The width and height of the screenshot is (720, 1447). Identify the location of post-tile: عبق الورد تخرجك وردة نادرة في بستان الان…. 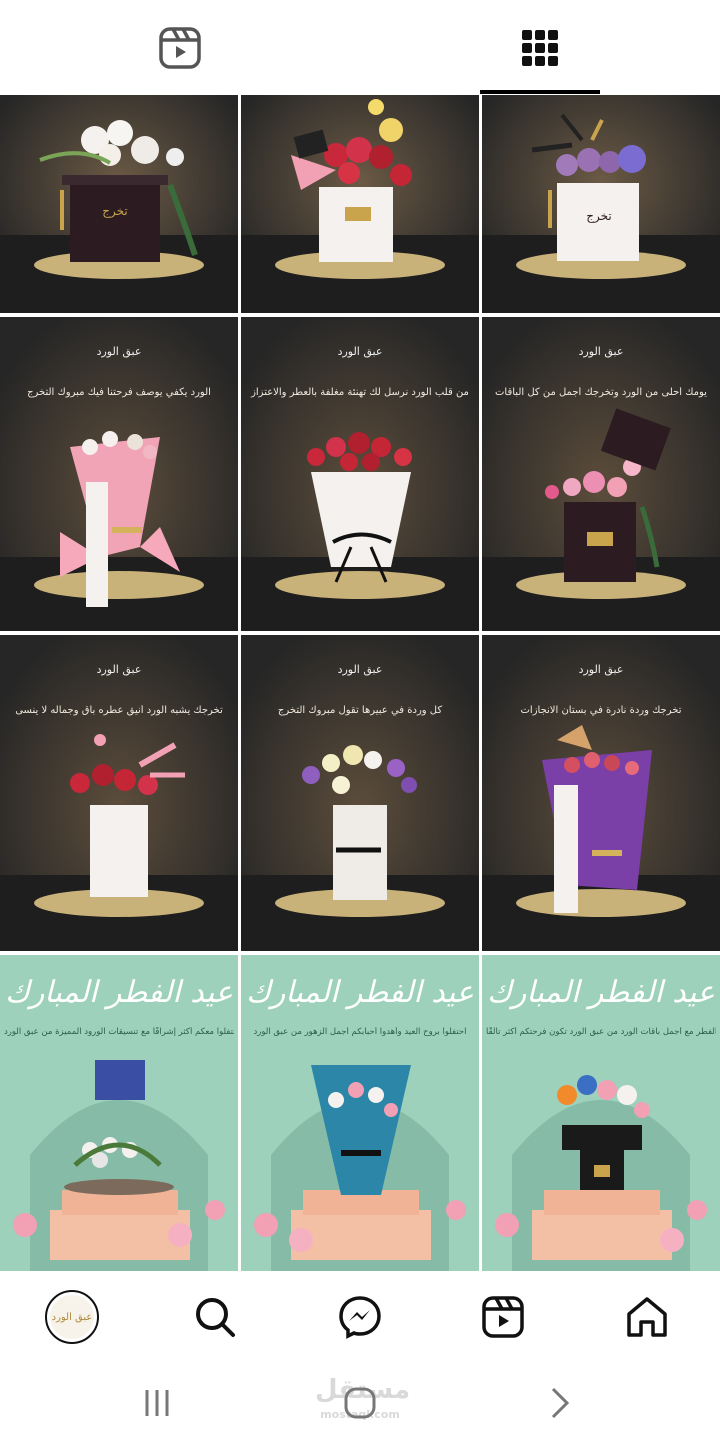
(601, 793).